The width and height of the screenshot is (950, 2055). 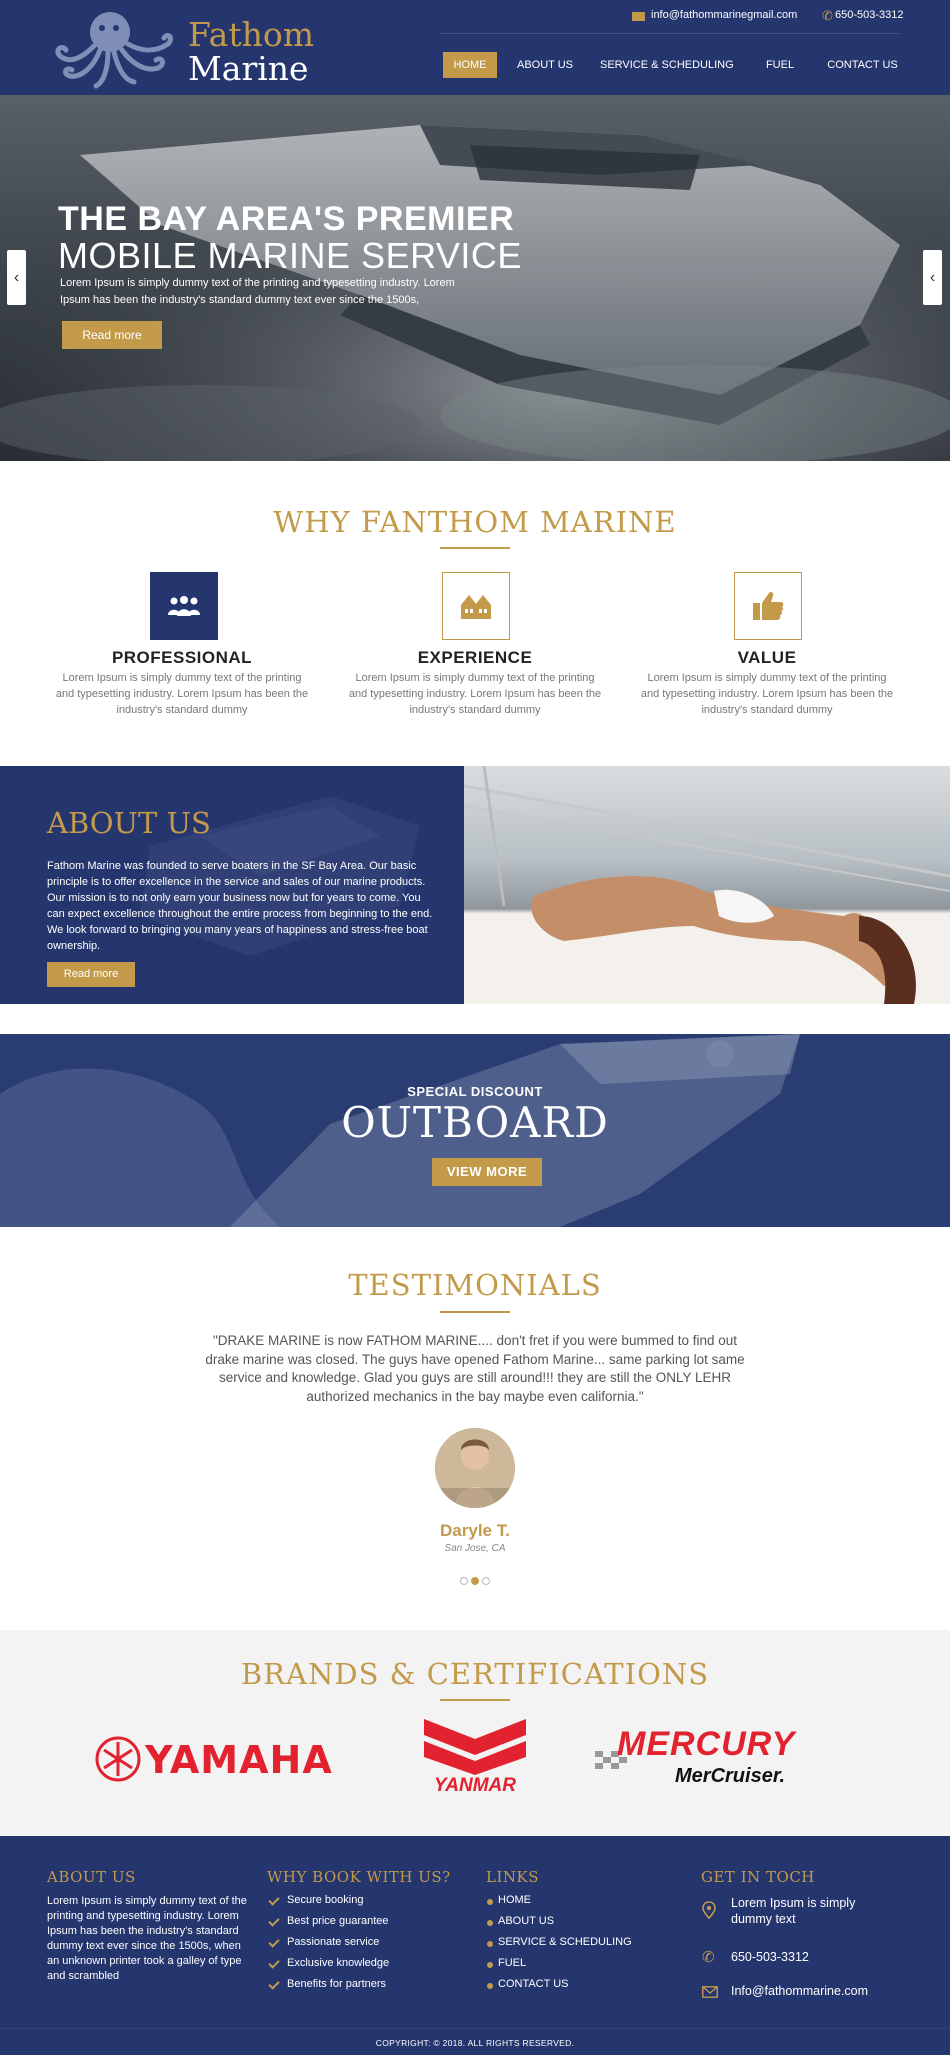 I want to click on header-phone: 650-503-3312, so click(x=869, y=15).